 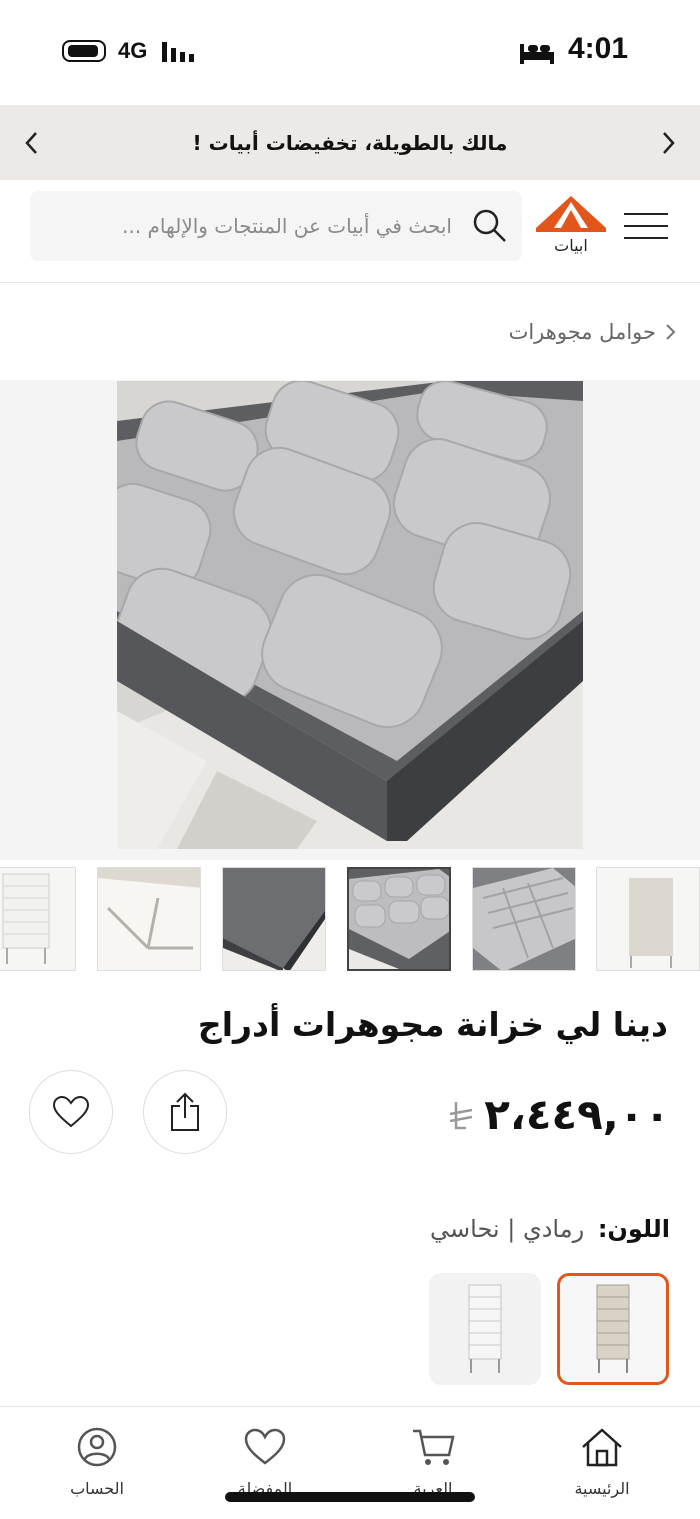 I want to click on color-label: اللون:, so click(x=633, y=1229).